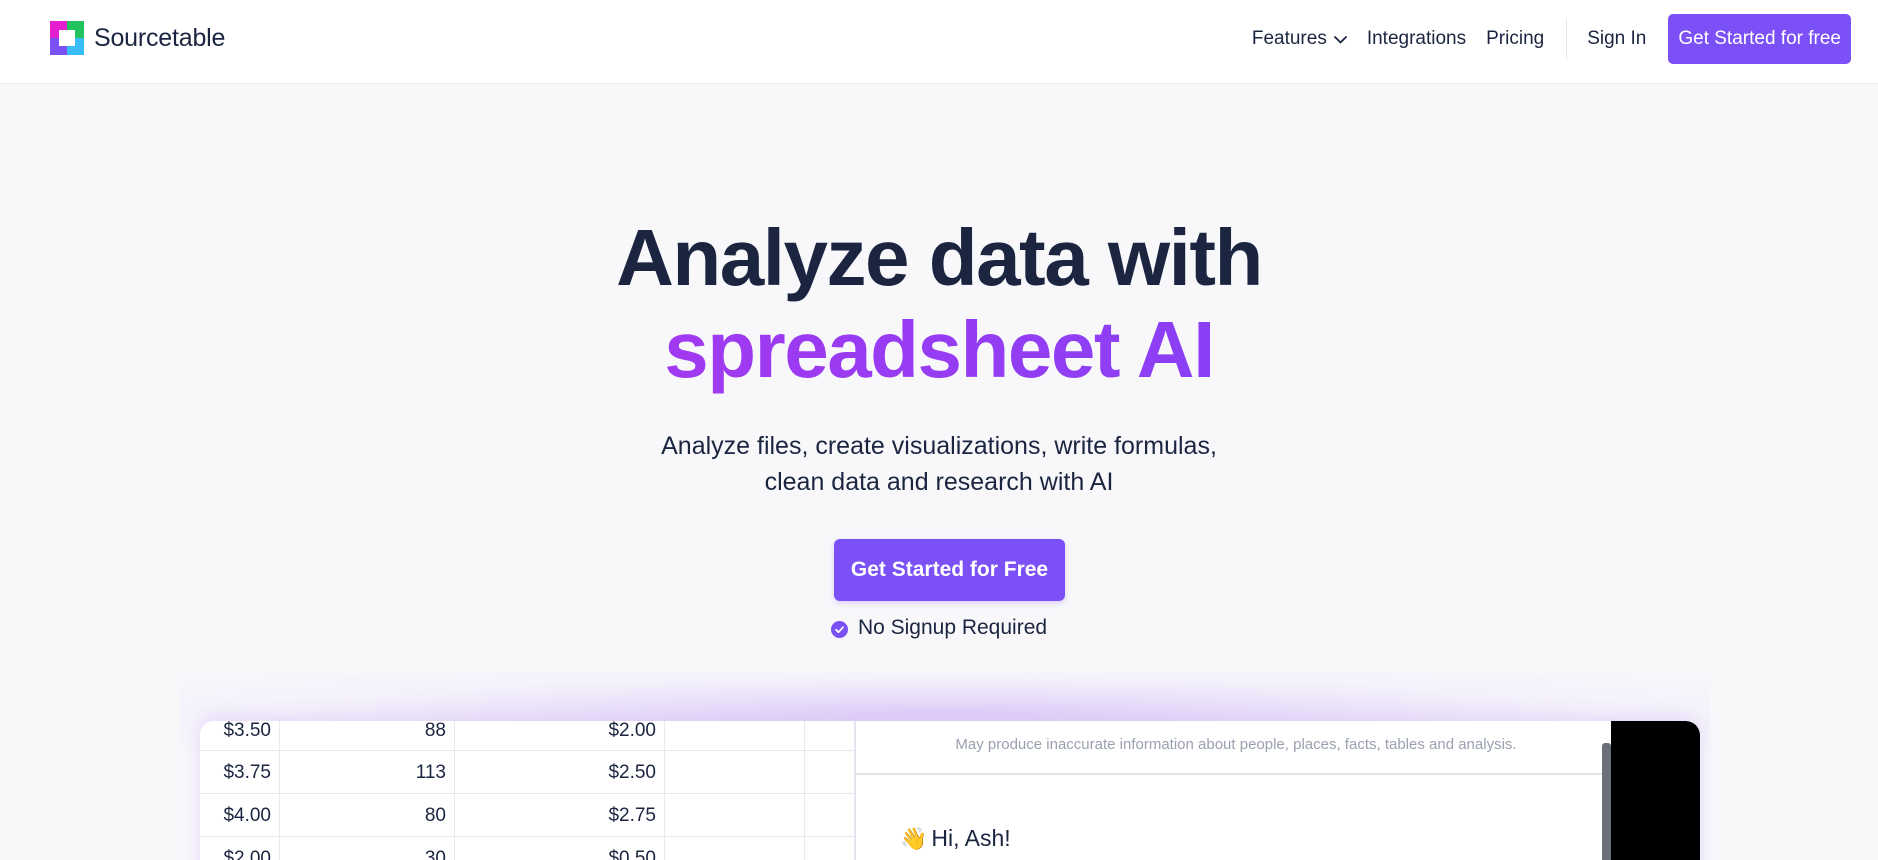  Describe the element at coordinates (1340, 39) in the screenshot. I see `chevron-down-icon` at that location.